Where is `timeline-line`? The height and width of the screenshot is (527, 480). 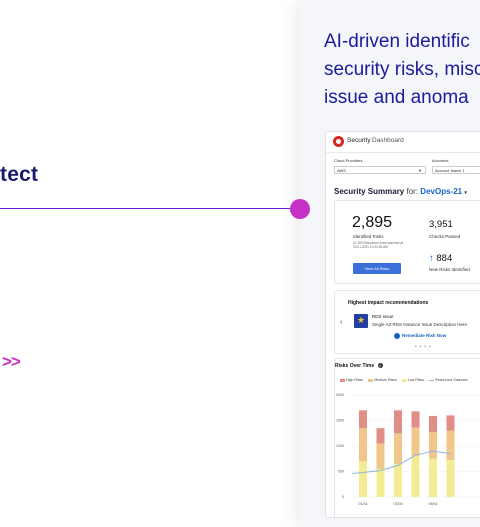 timeline-line is located at coordinates (146, 208).